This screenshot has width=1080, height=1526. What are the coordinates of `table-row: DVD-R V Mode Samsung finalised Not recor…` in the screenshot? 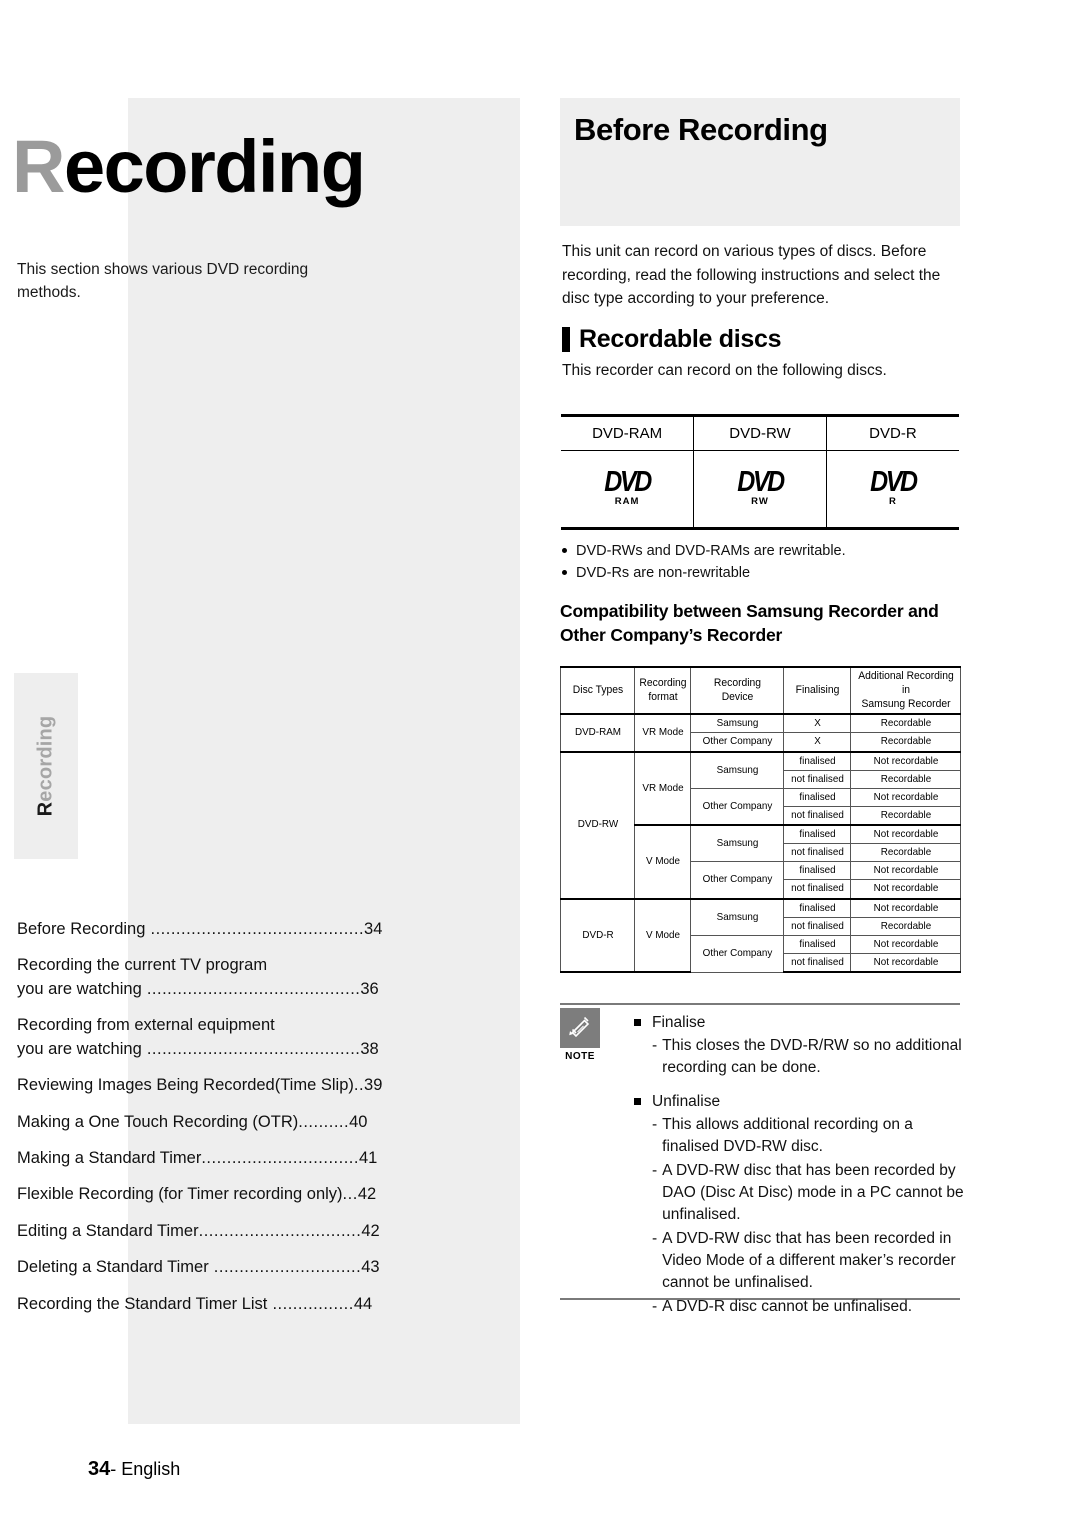 It's located at (761, 935).